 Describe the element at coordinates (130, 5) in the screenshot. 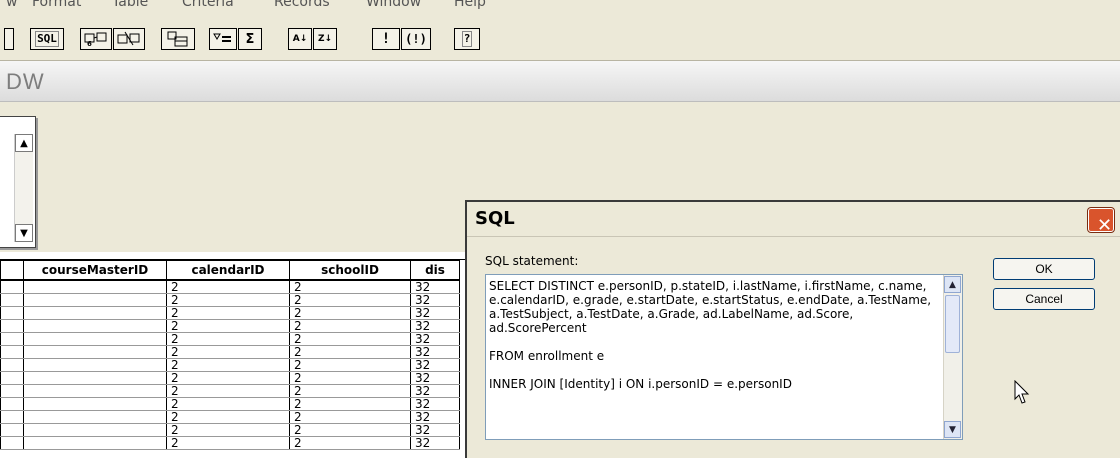

I see `menu-table: Table` at that location.